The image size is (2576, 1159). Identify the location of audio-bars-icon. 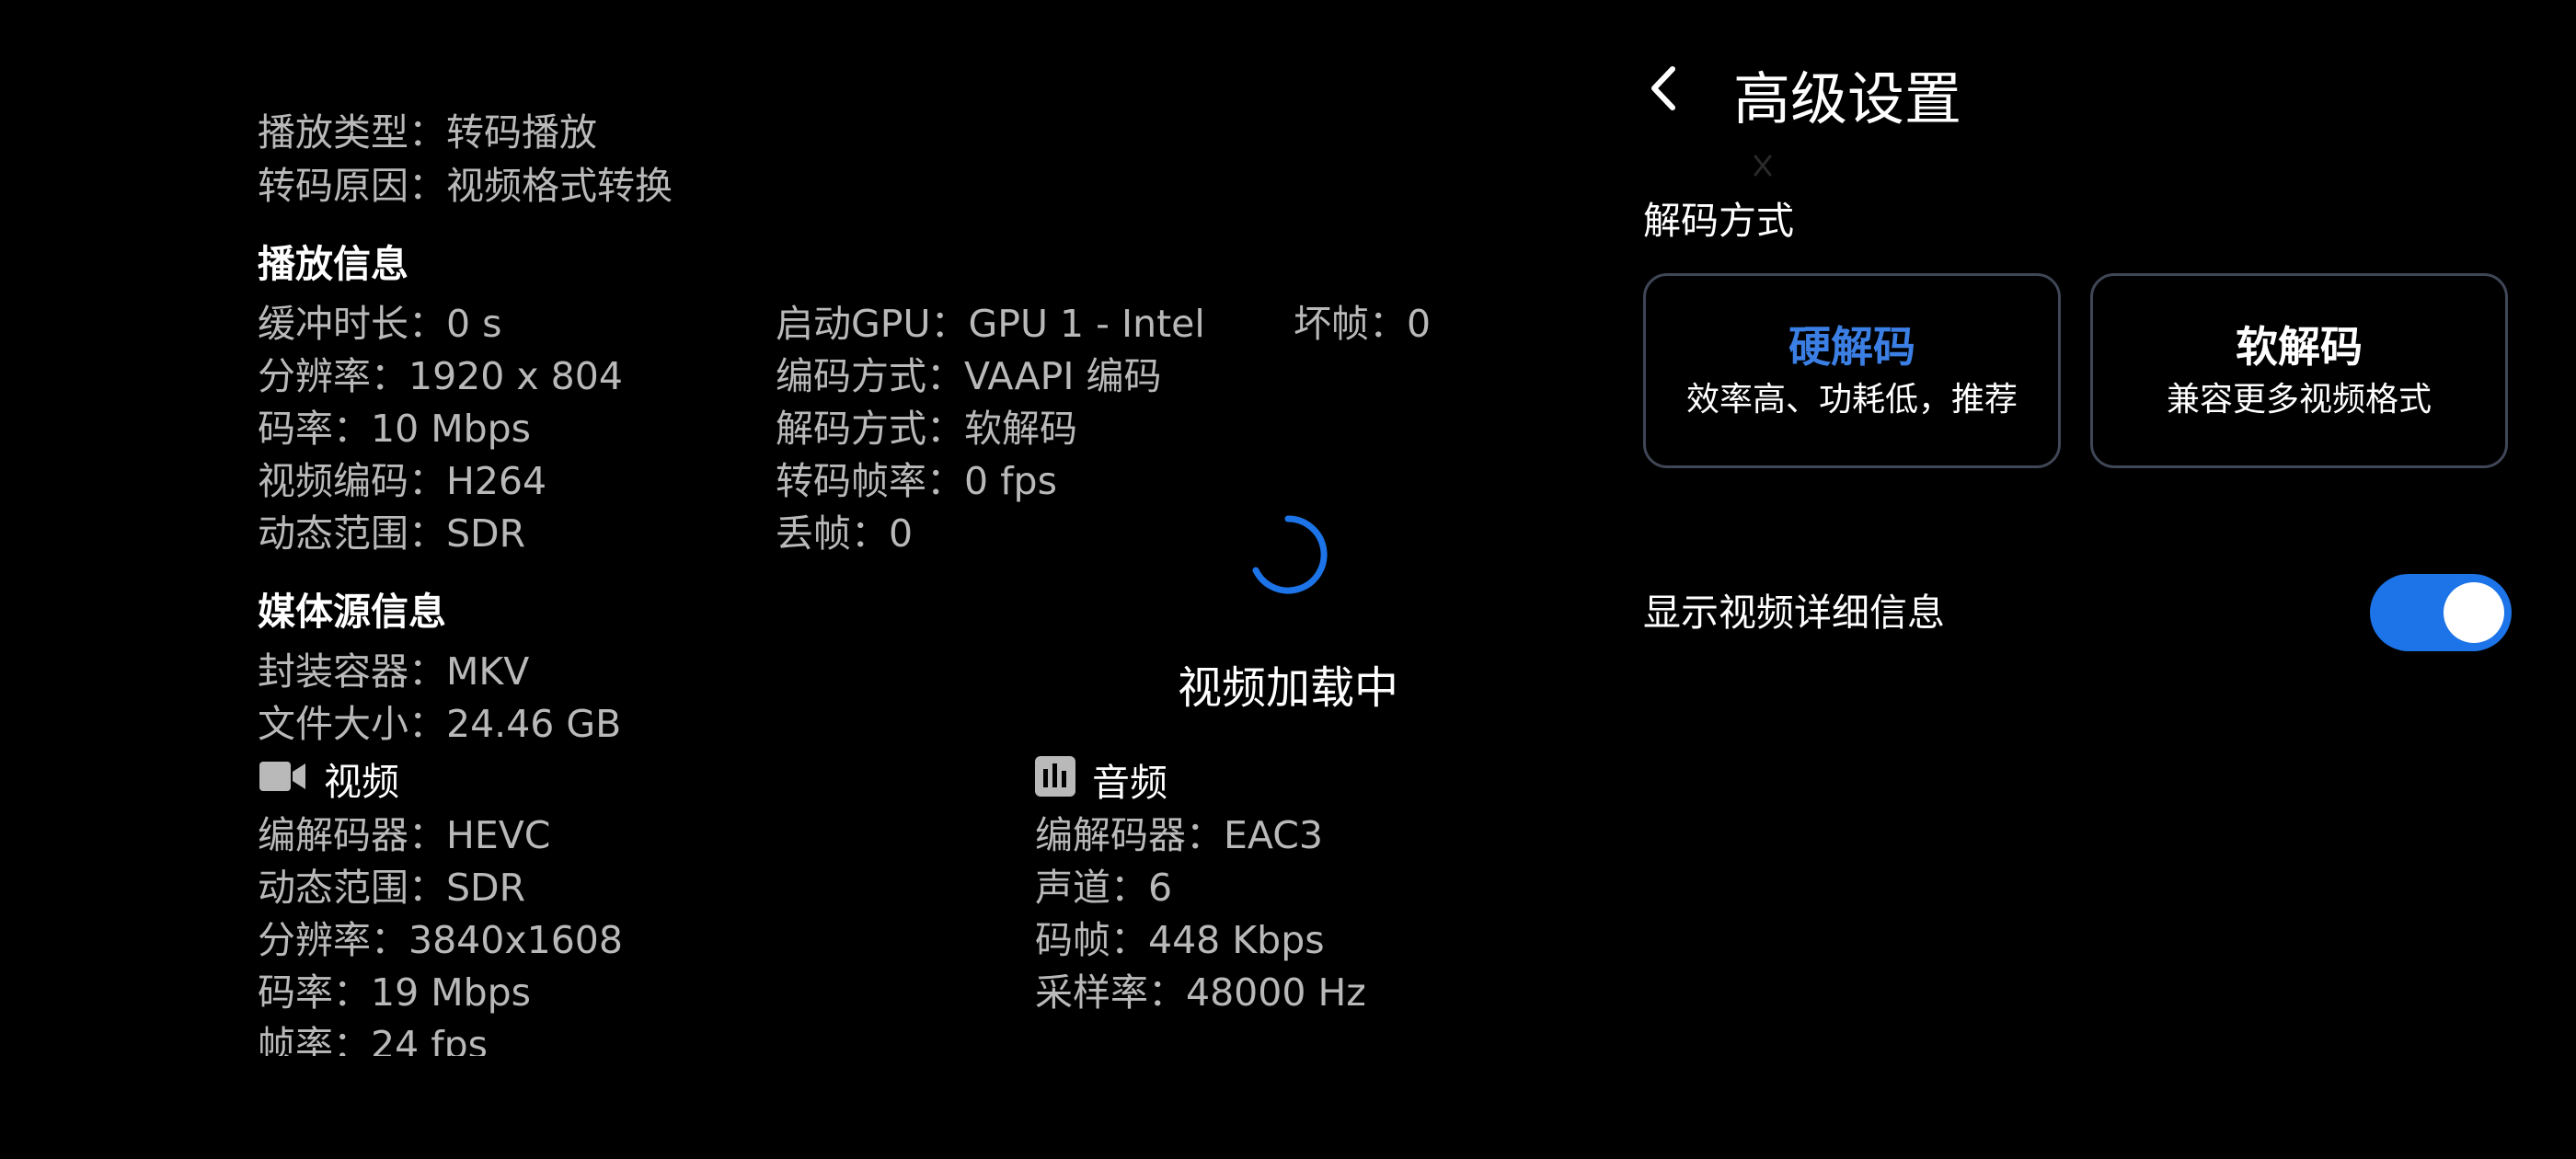
(1055, 782).